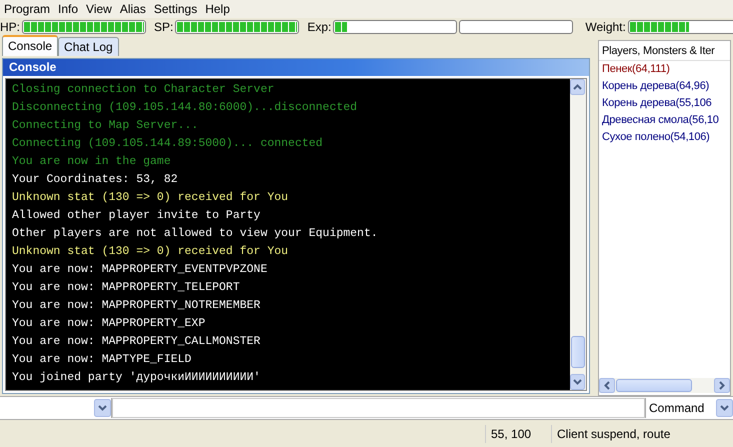 Image resolution: width=733 pixels, height=447 pixels. I want to click on stat-label: SP:, so click(164, 27).